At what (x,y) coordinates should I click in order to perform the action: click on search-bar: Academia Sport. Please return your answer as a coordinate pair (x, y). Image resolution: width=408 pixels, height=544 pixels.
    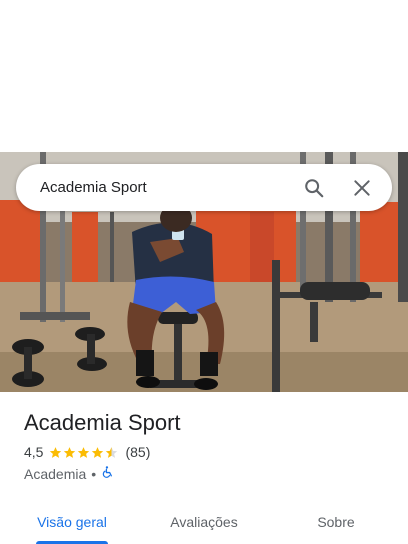
    Looking at the image, I should click on (204, 187).